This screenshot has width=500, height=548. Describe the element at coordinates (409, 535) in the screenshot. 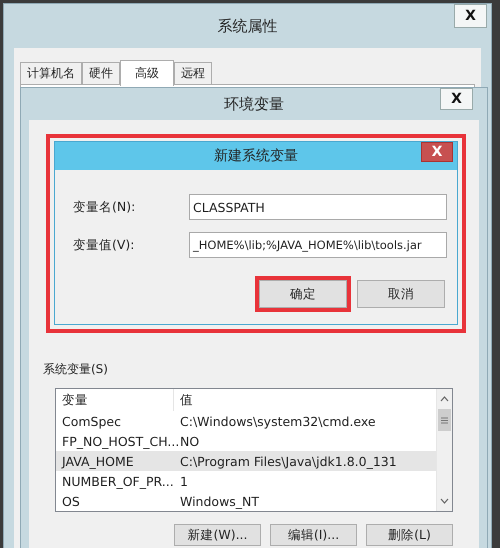

I see `list-button: 删除(L)` at that location.